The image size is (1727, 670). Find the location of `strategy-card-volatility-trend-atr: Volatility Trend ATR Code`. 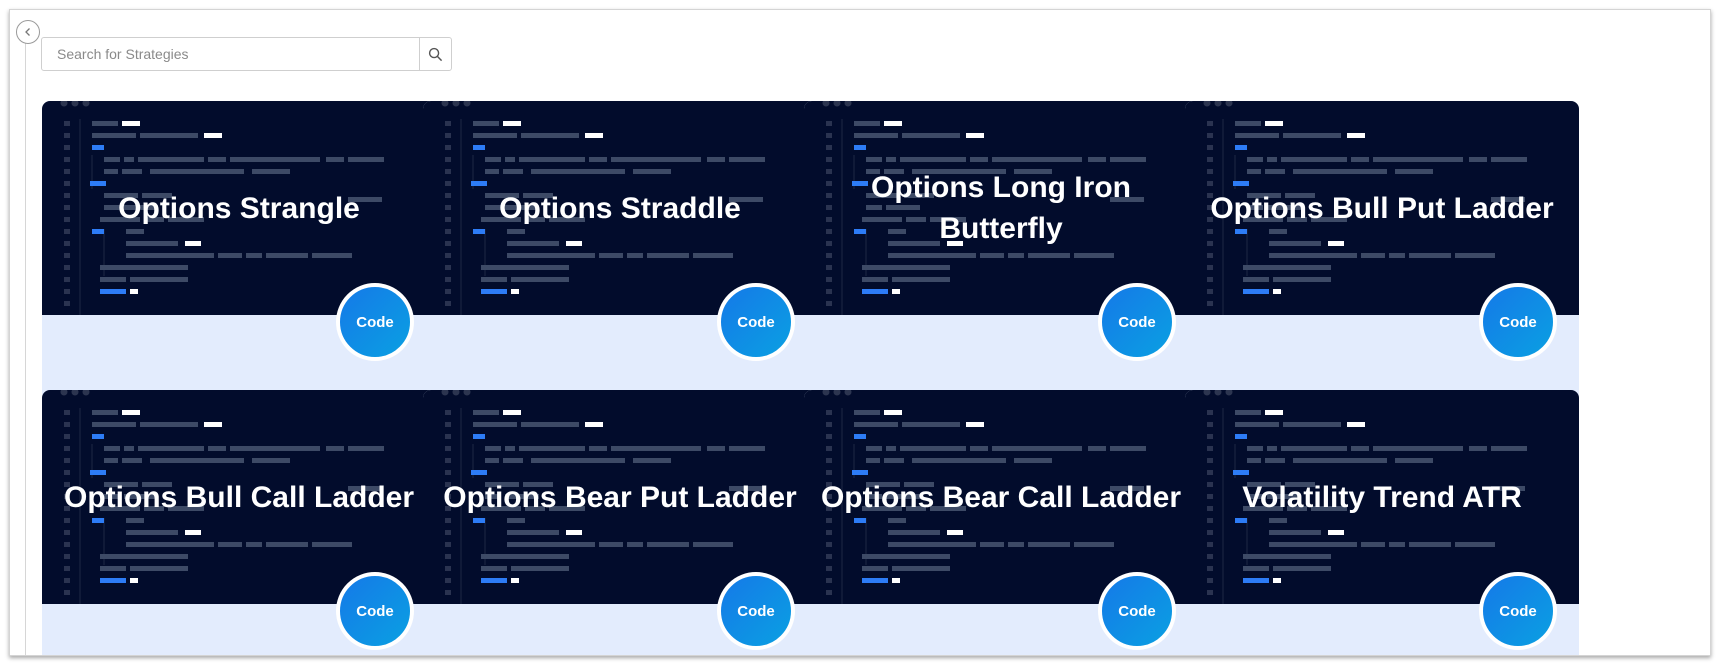

strategy-card-volatility-trend-atr: Volatility Trend ATR Code is located at coordinates (1382, 522).